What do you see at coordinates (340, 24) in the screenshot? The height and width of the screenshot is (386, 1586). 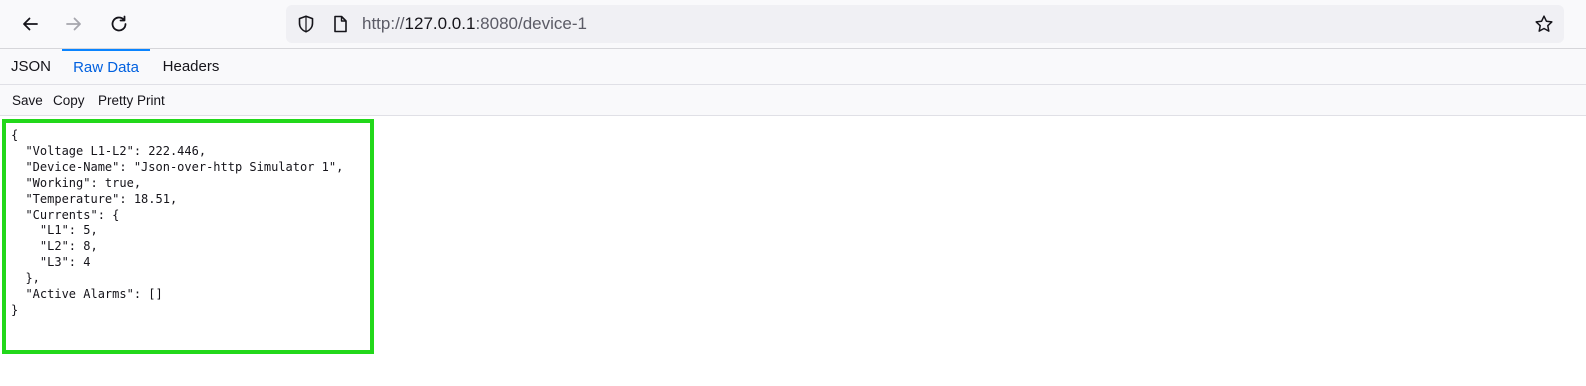 I see `page-icon` at bounding box center [340, 24].